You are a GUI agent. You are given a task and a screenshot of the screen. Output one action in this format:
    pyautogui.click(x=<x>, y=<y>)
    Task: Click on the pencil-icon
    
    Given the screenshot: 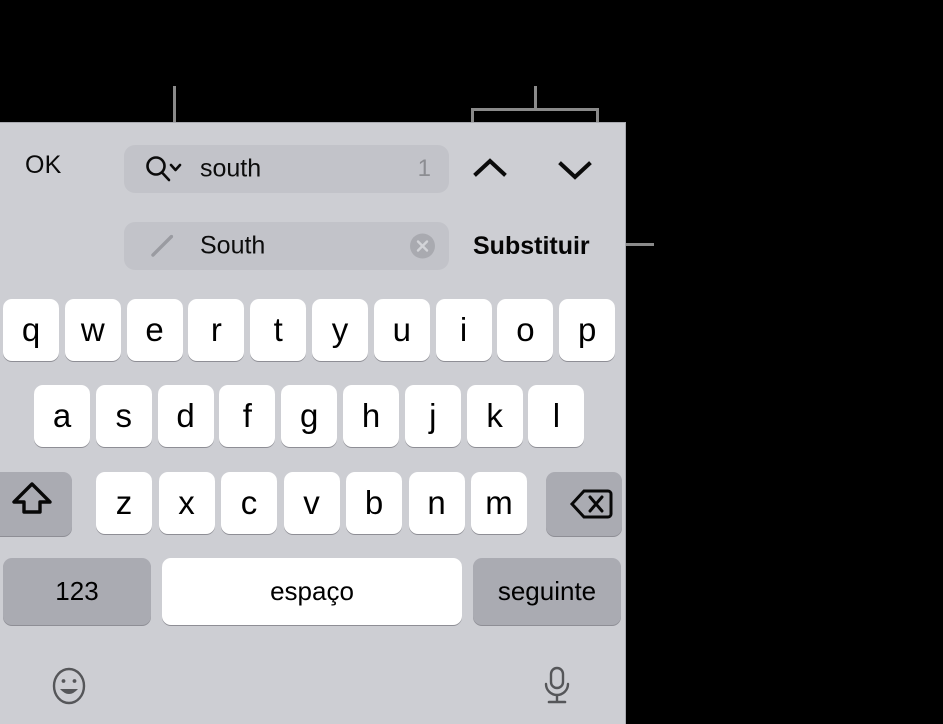 What is the action you would take?
    pyautogui.click(x=164, y=246)
    